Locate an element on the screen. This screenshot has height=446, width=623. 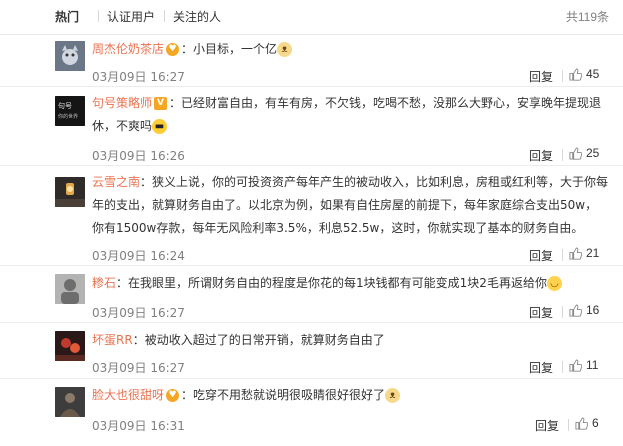
comment-username: 周杰伦奶茶店 is located at coordinates (128, 49).